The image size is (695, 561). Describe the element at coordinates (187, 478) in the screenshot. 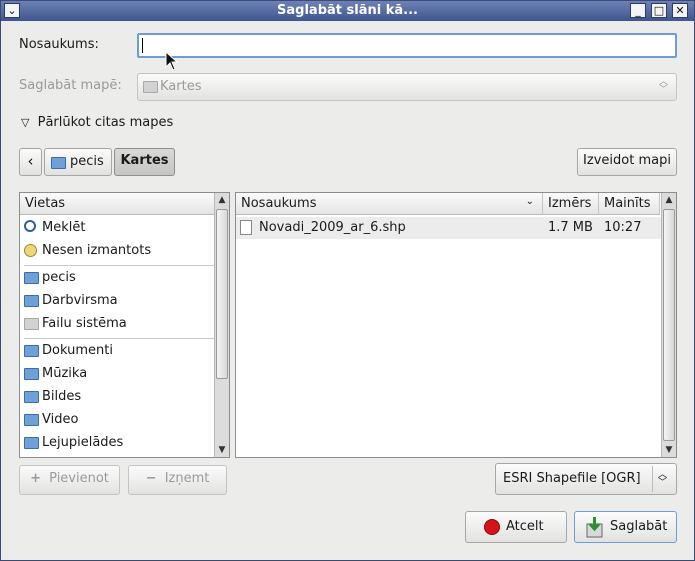

I see `remove-place-label: Izņemt` at that location.